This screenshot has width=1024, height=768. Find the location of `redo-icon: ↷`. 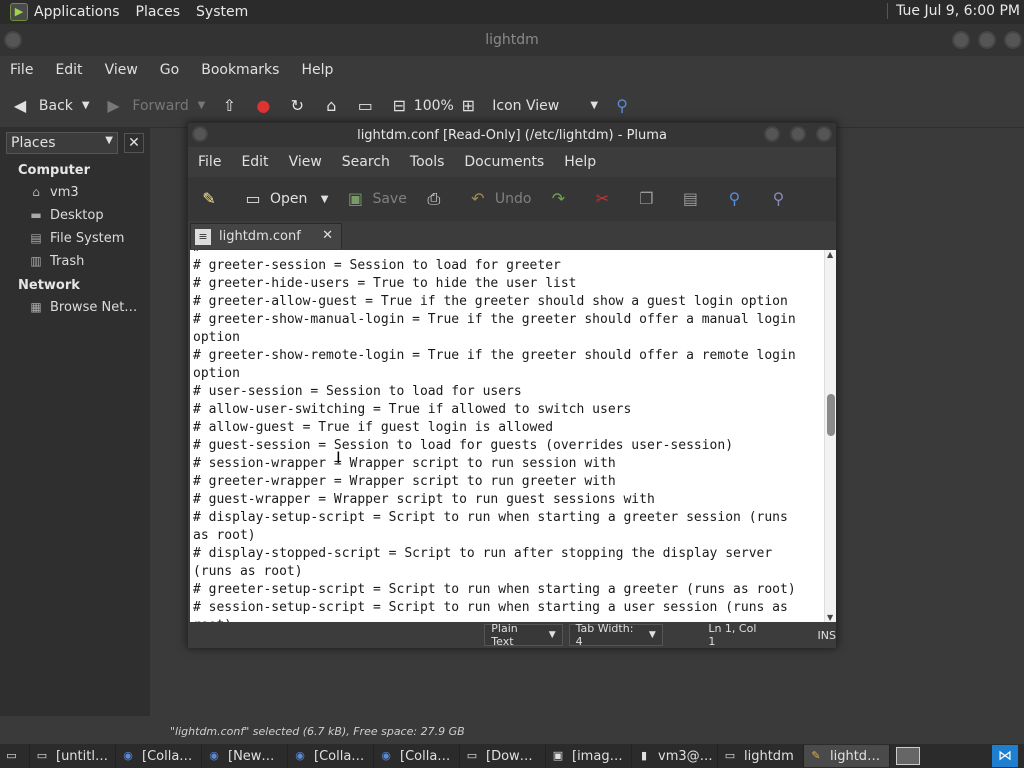

redo-icon: ↷ is located at coordinates (558, 198).